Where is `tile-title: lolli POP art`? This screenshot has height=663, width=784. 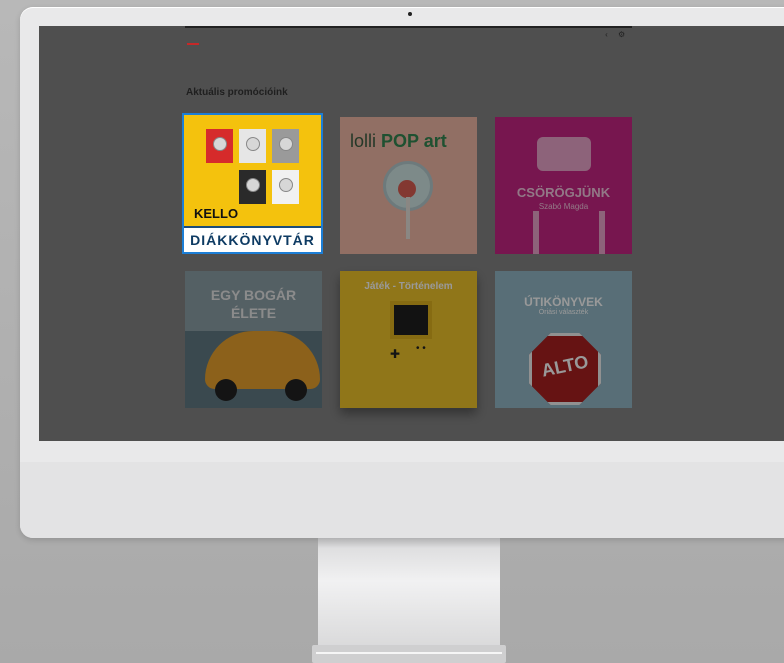 tile-title: lolli POP art is located at coordinates (398, 141).